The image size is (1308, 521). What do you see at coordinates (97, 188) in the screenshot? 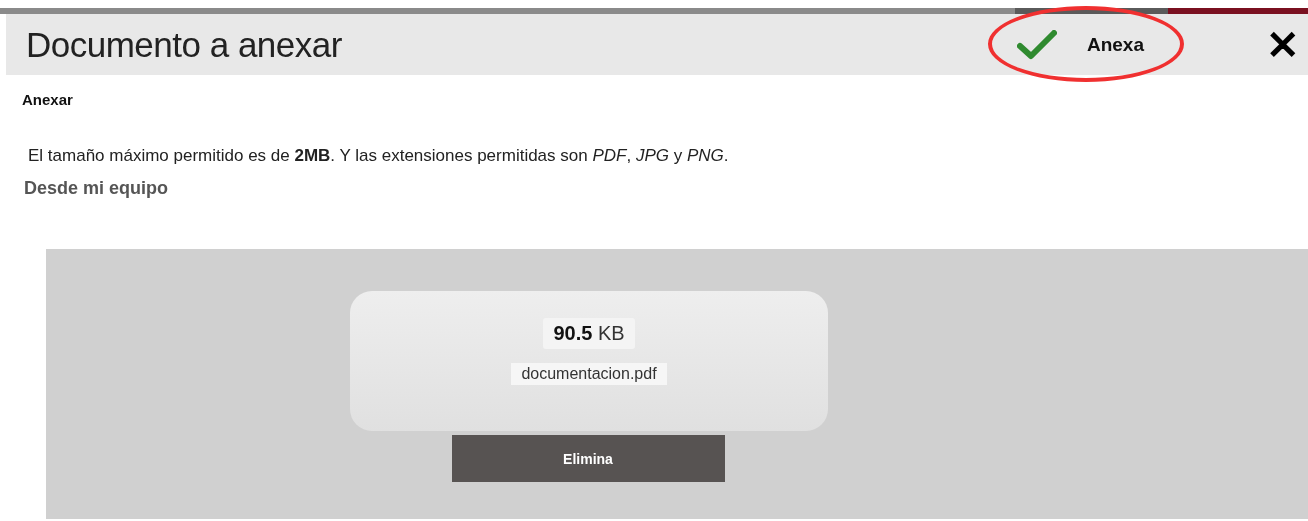
I see `source-label: Desde mi equipo` at bounding box center [97, 188].